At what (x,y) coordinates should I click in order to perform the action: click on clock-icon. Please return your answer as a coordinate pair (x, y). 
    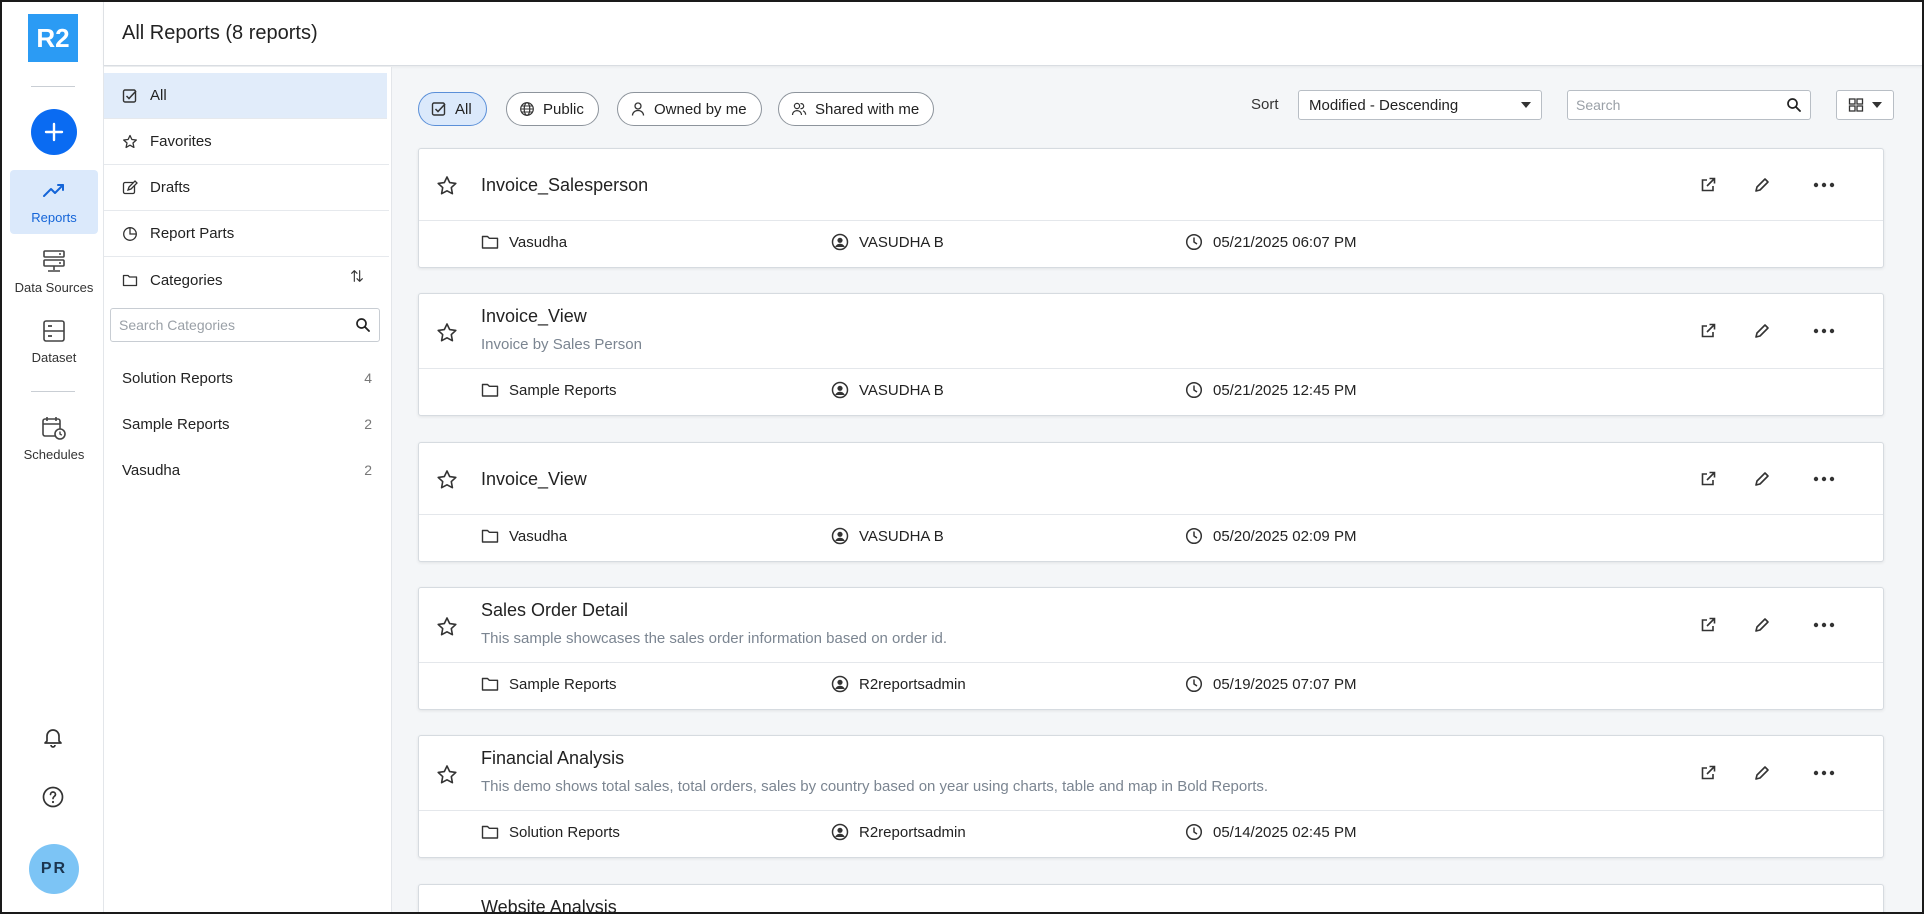
    Looking at the image, I should click on (1194, 536).